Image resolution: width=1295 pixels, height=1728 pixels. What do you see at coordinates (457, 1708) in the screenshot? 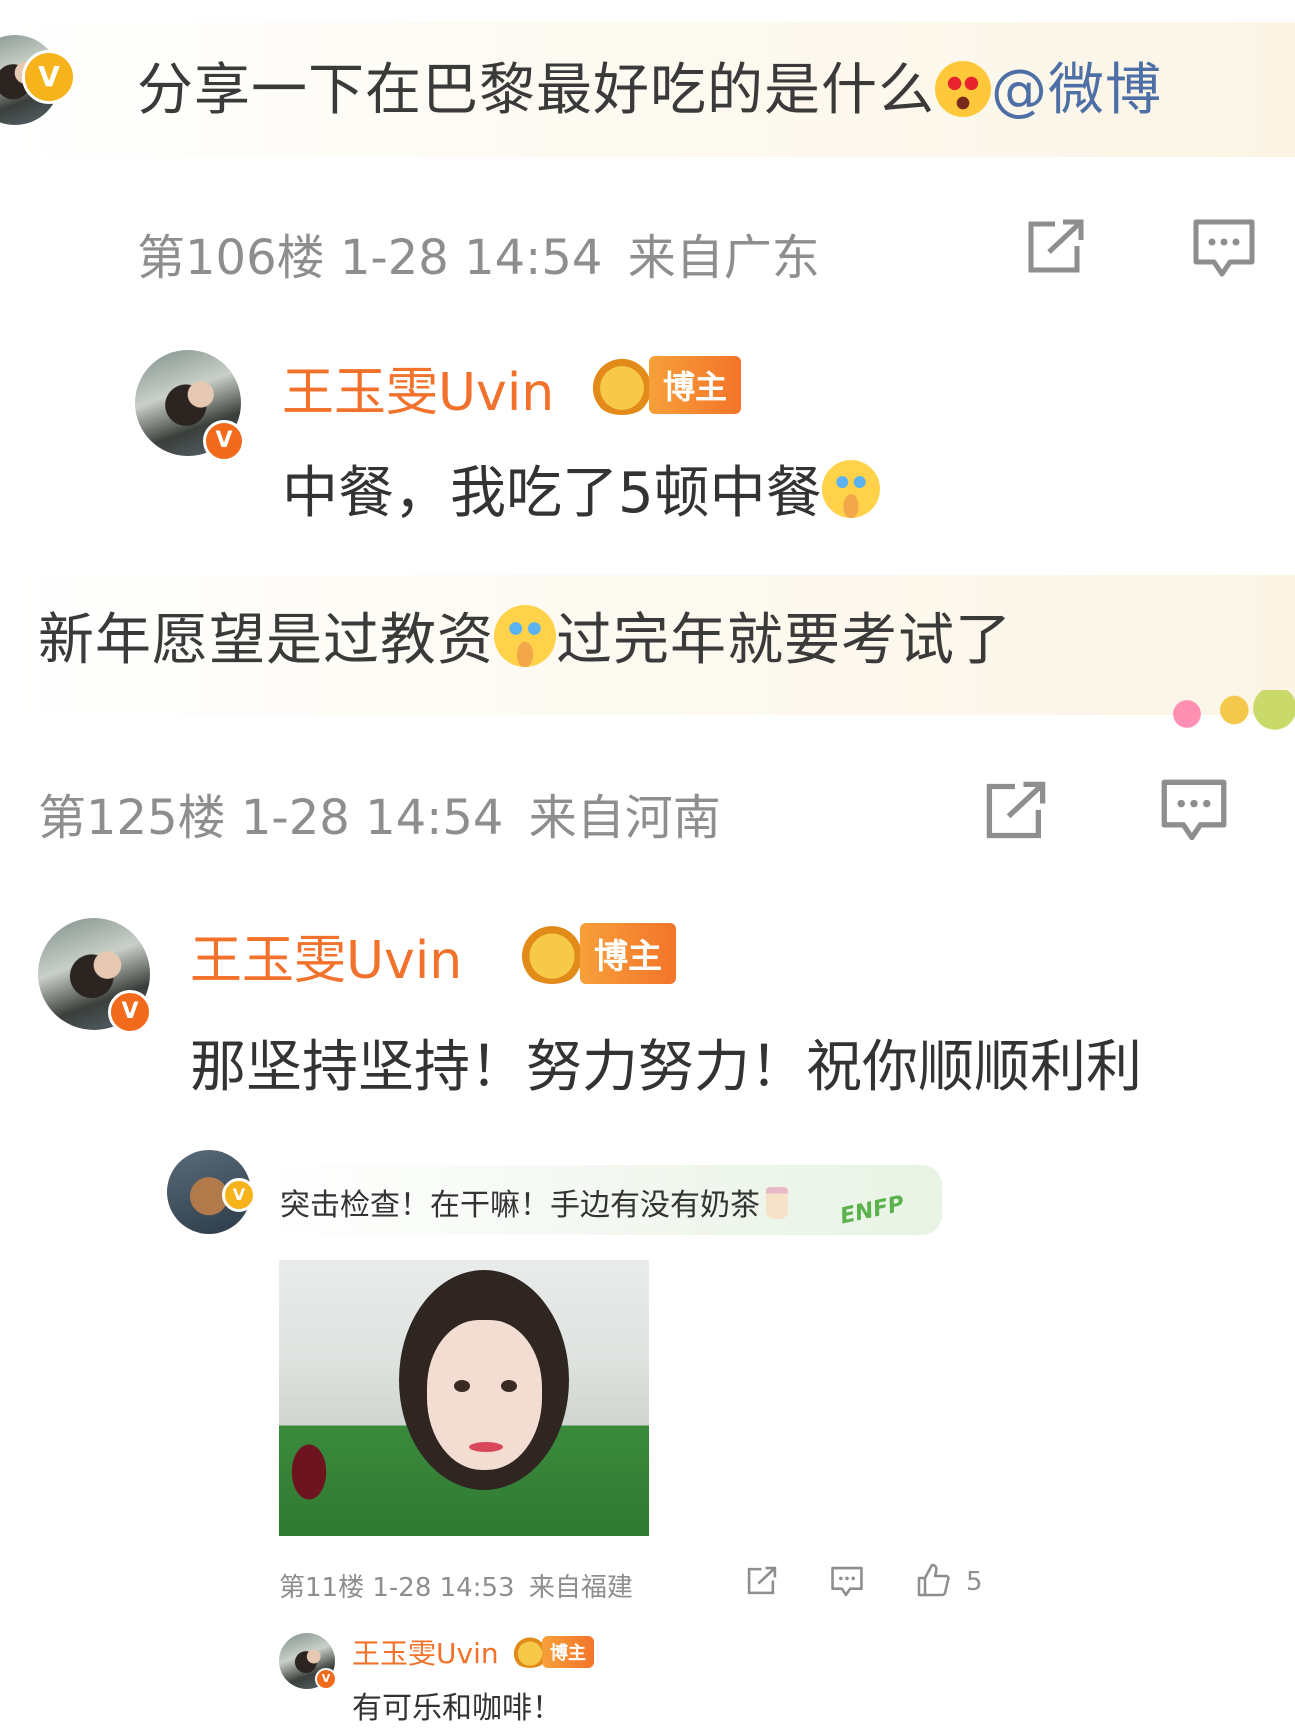
I see `reply-text: 有可乐和咖啡！` at bounding box center [457, 1708].